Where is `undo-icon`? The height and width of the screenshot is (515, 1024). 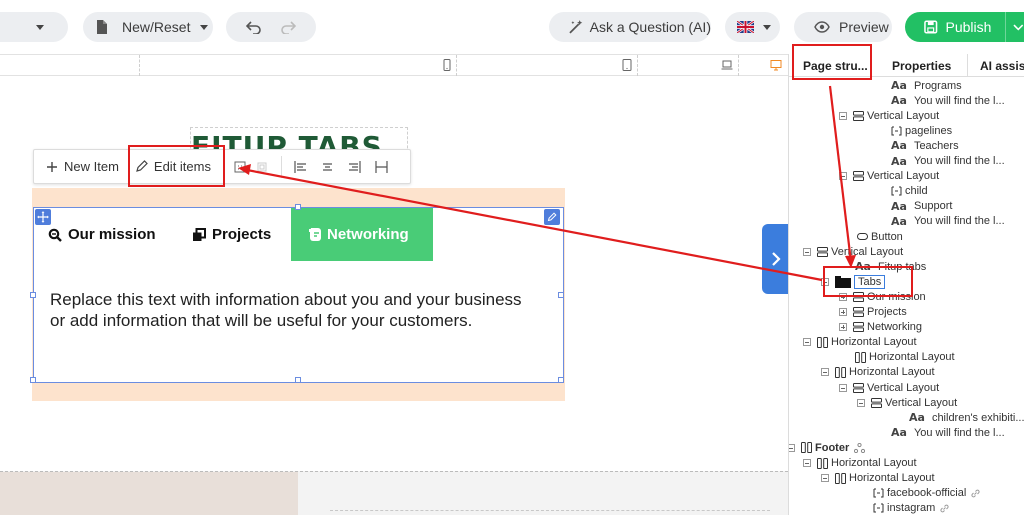
undo-icon is located at coordinates (254, 27).